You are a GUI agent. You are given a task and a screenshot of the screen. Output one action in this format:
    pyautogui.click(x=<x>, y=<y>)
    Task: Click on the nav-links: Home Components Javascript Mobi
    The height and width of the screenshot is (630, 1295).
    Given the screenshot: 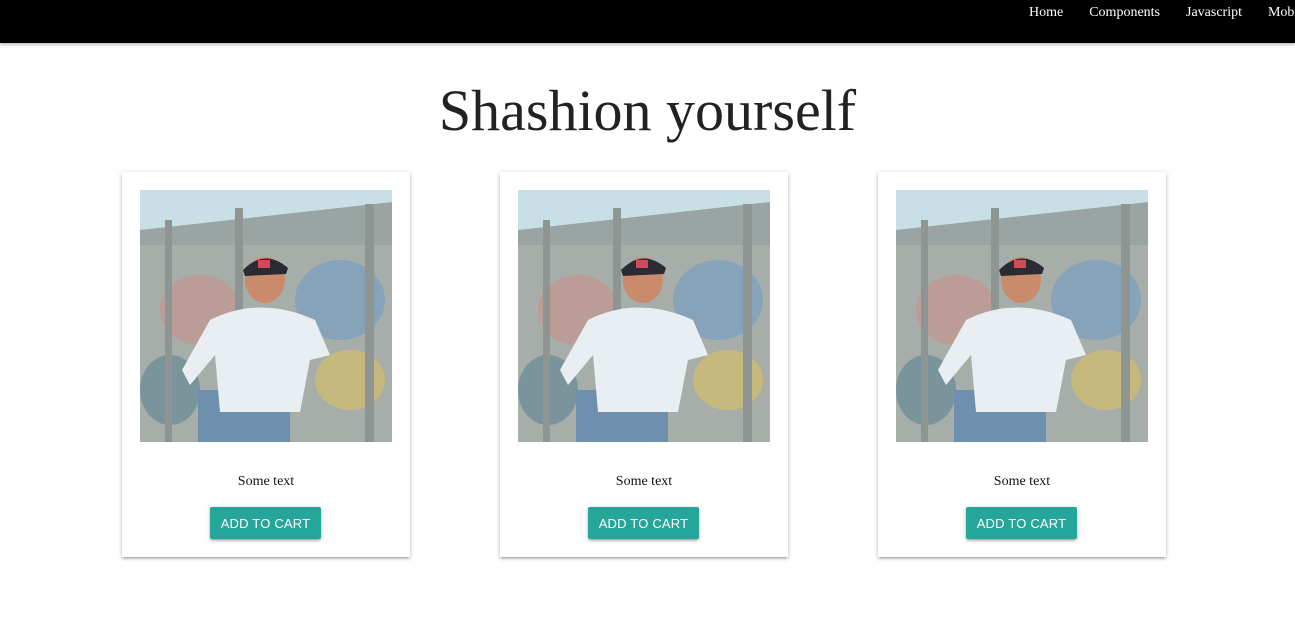 What is the action you would take?
    pyautogui.click(x=1155, y=13)
    